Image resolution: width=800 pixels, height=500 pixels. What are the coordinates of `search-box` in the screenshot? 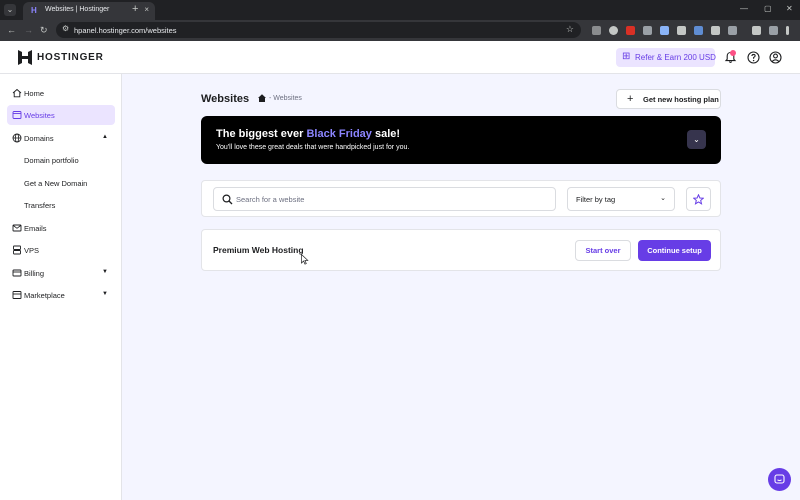 It's located at (384, 199).